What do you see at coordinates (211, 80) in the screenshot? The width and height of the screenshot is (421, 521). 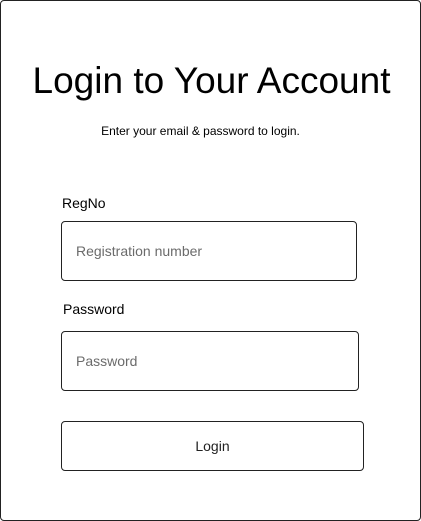 I see `page-title: Login to Your Account` at bounding box center [211, 80].